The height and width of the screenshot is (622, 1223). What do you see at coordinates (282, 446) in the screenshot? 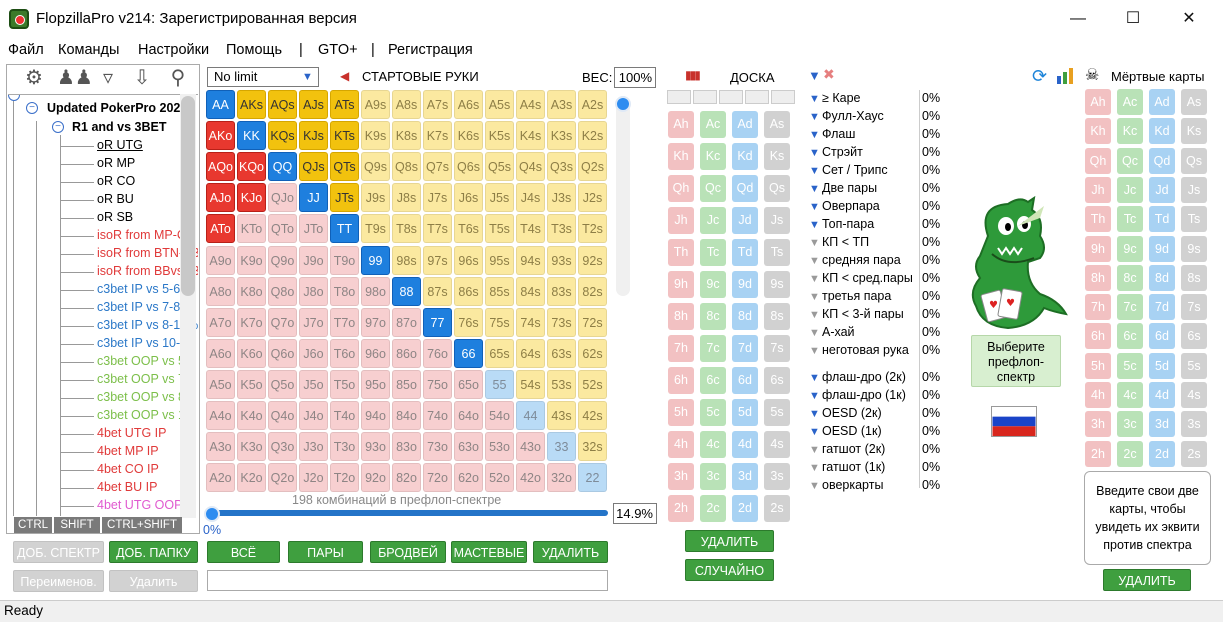
I see `hand-cell-Q3o: Q3o` at bounding box center [282, 446].